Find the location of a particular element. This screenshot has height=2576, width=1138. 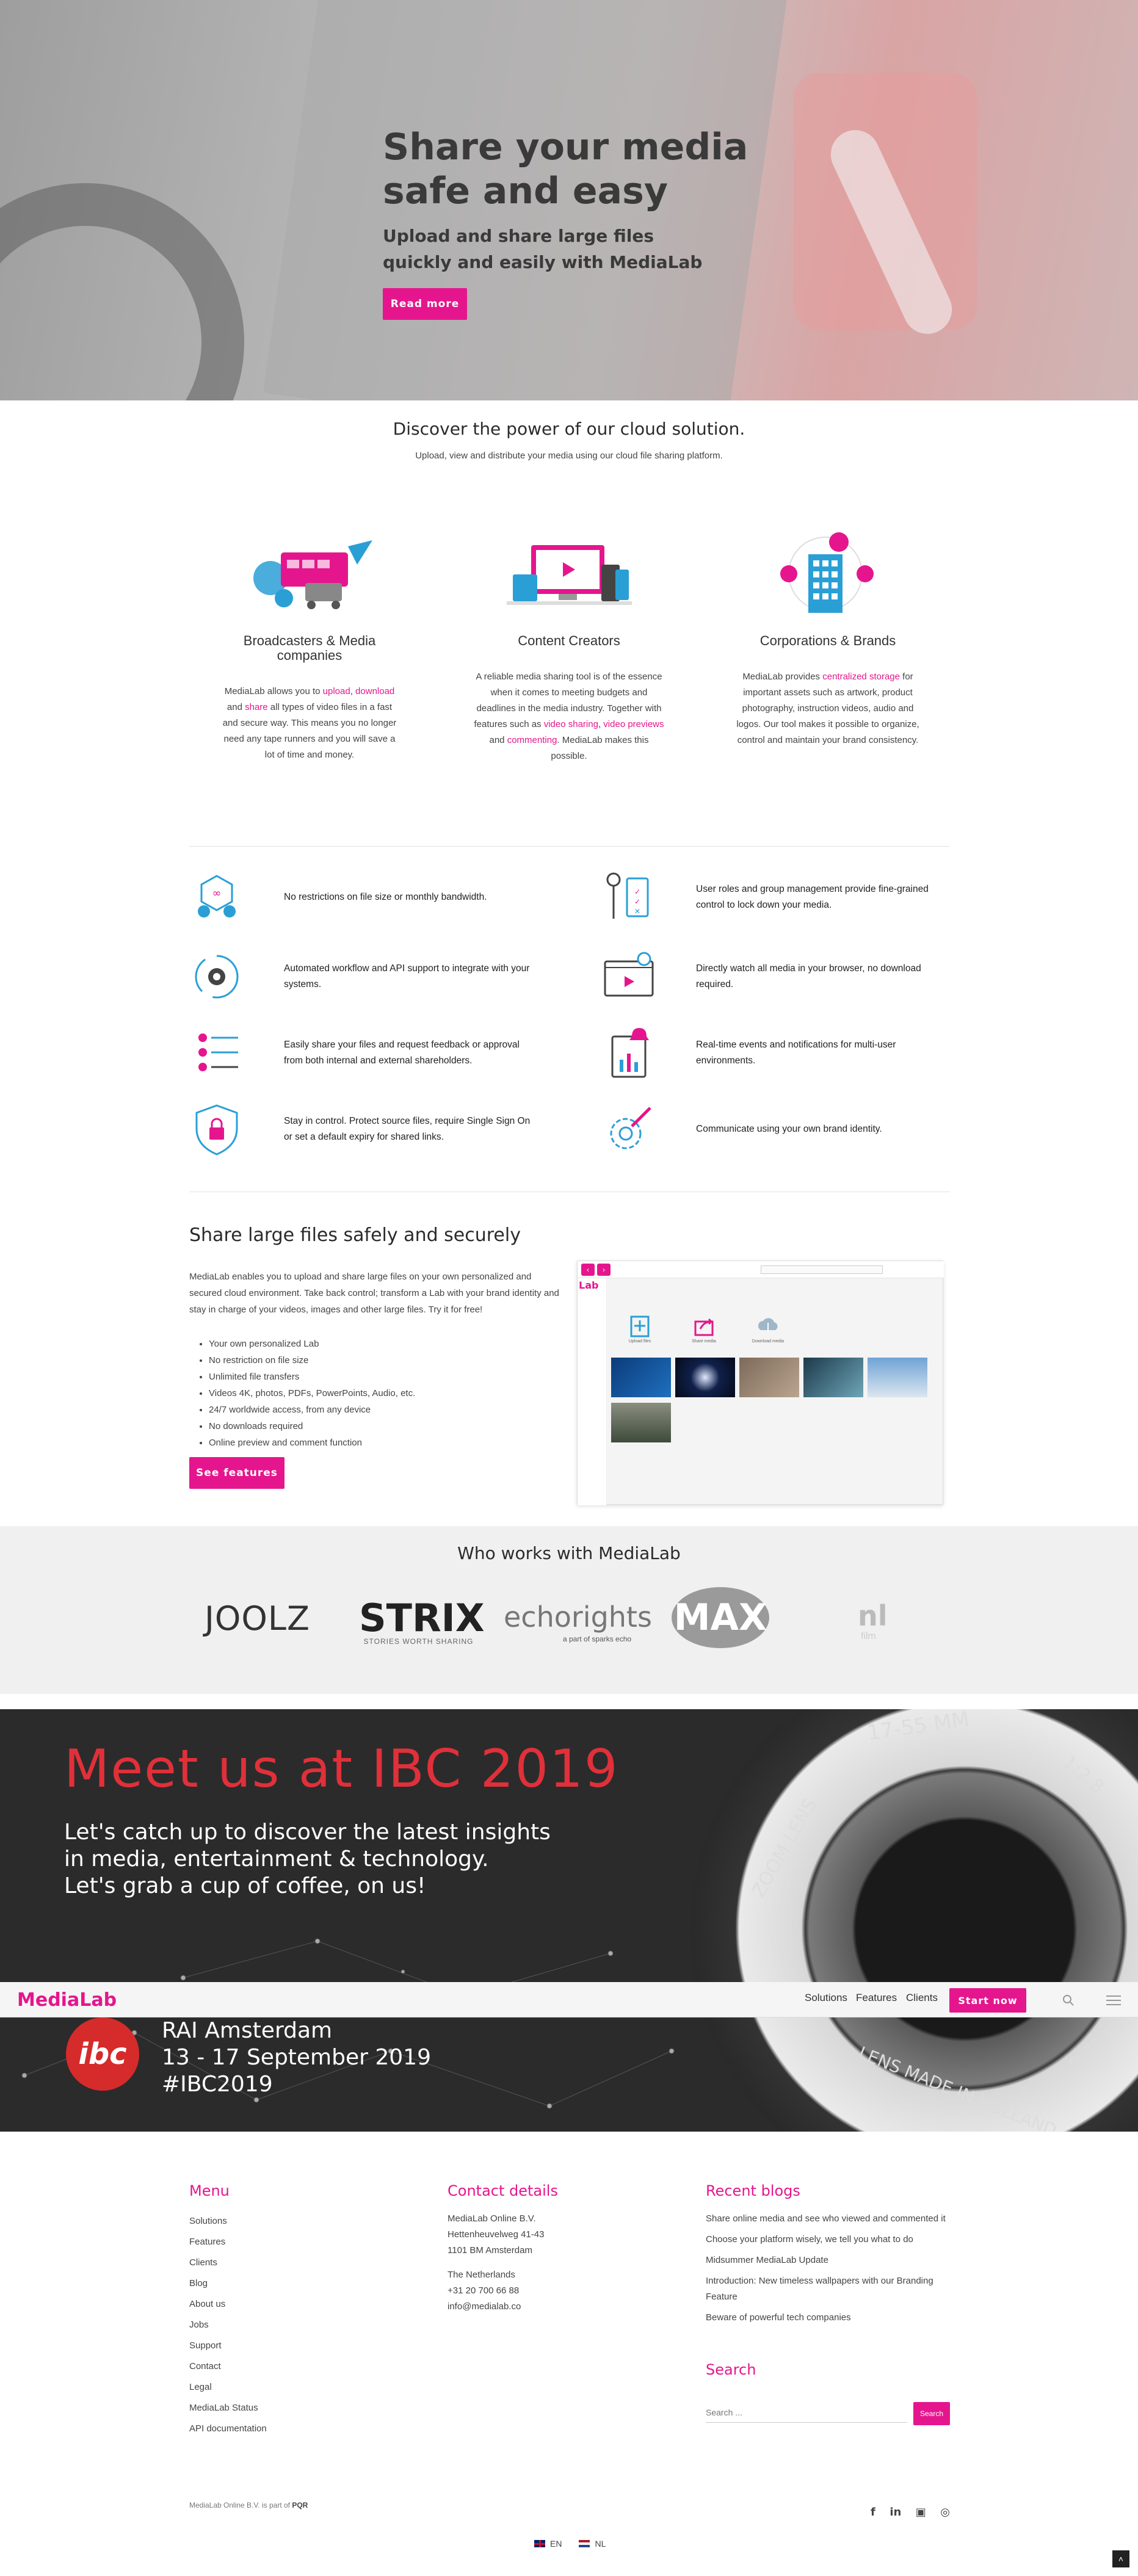

approval-list-icon is located at coordinates (218, 1052).